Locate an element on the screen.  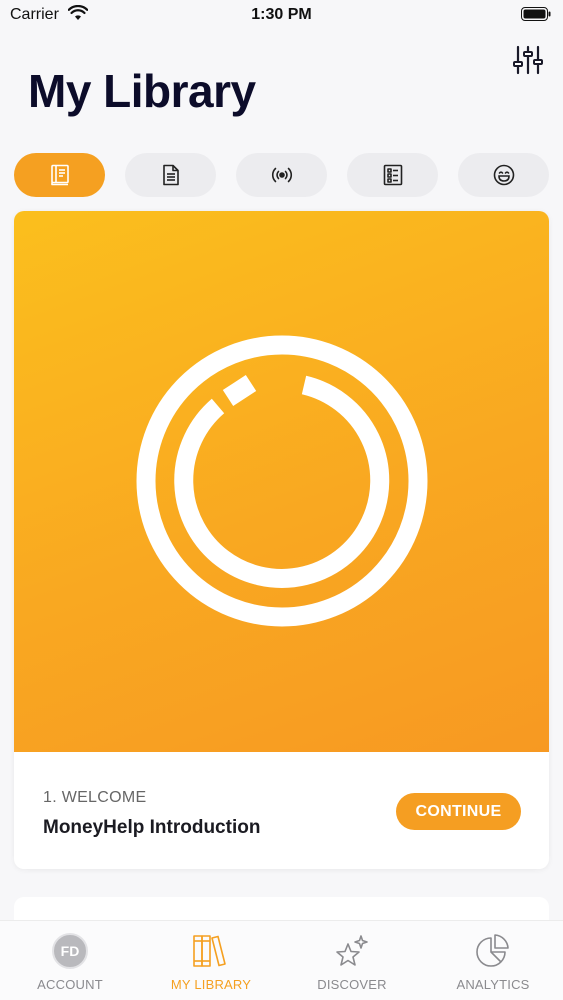
nav-analytics-icon-wrap is located at coordinates (493, 951).